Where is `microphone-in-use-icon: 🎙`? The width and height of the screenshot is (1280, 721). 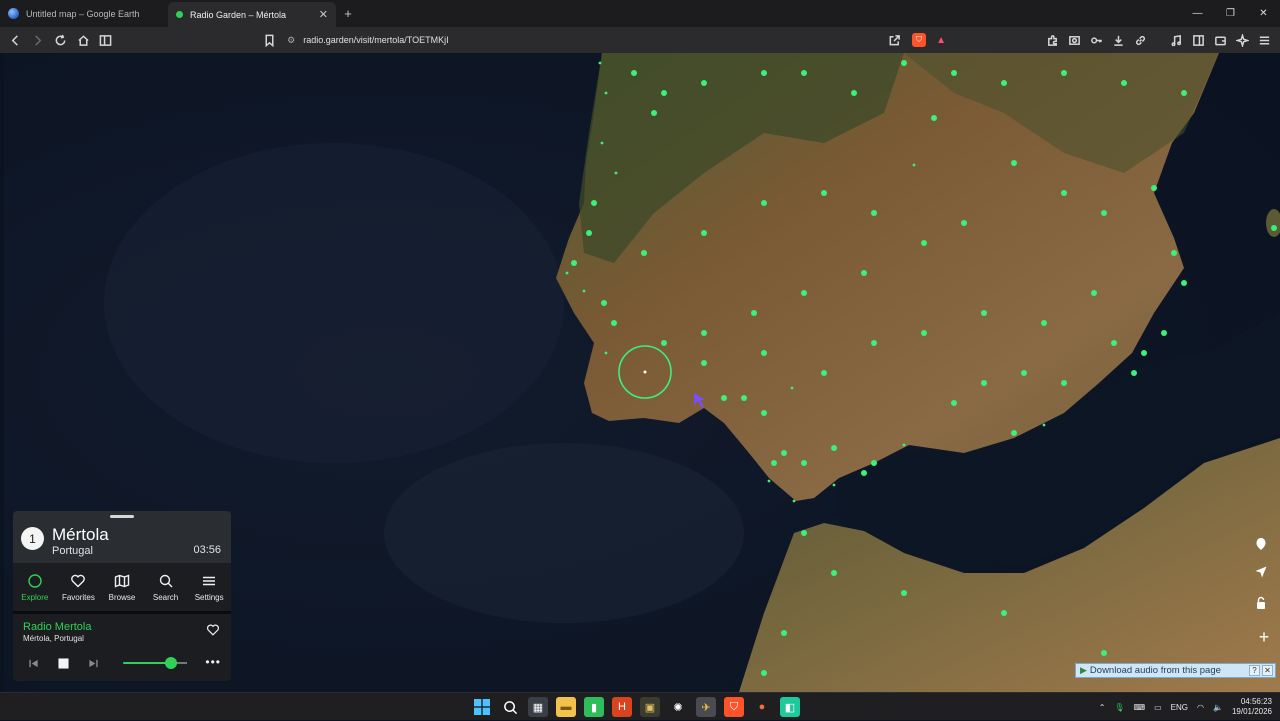
microphone-in-use-icon: 🎙 is located at coordinates (1119, 707).